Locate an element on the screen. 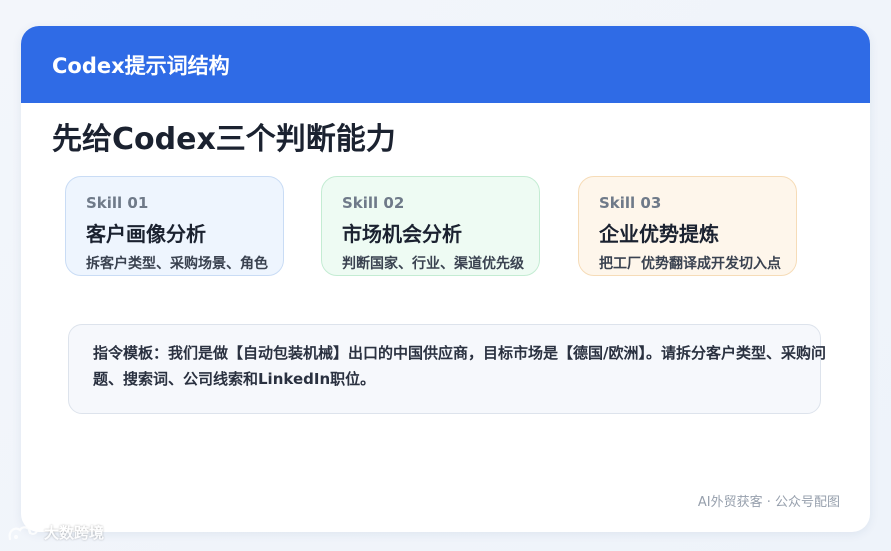 This screenshot has height=551, width=891. card-header-title: Codex提示词结构 is located at coordinates (141, 66).